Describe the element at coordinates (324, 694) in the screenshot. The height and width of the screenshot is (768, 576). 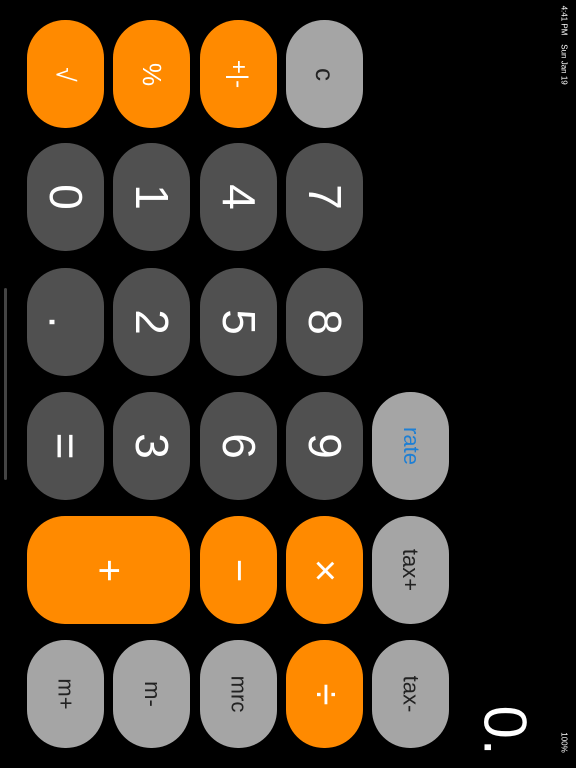
I see `divide-button: ÷` at that location.